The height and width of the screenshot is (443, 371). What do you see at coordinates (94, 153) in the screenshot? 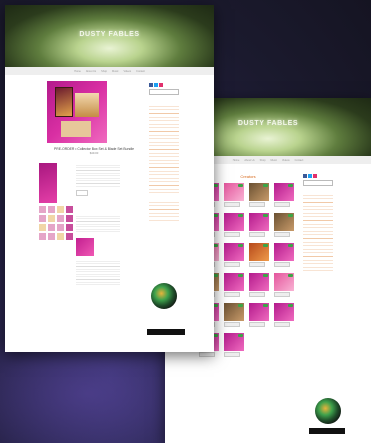
I see `product-price: $49.00` at bounding box center [94, 153].